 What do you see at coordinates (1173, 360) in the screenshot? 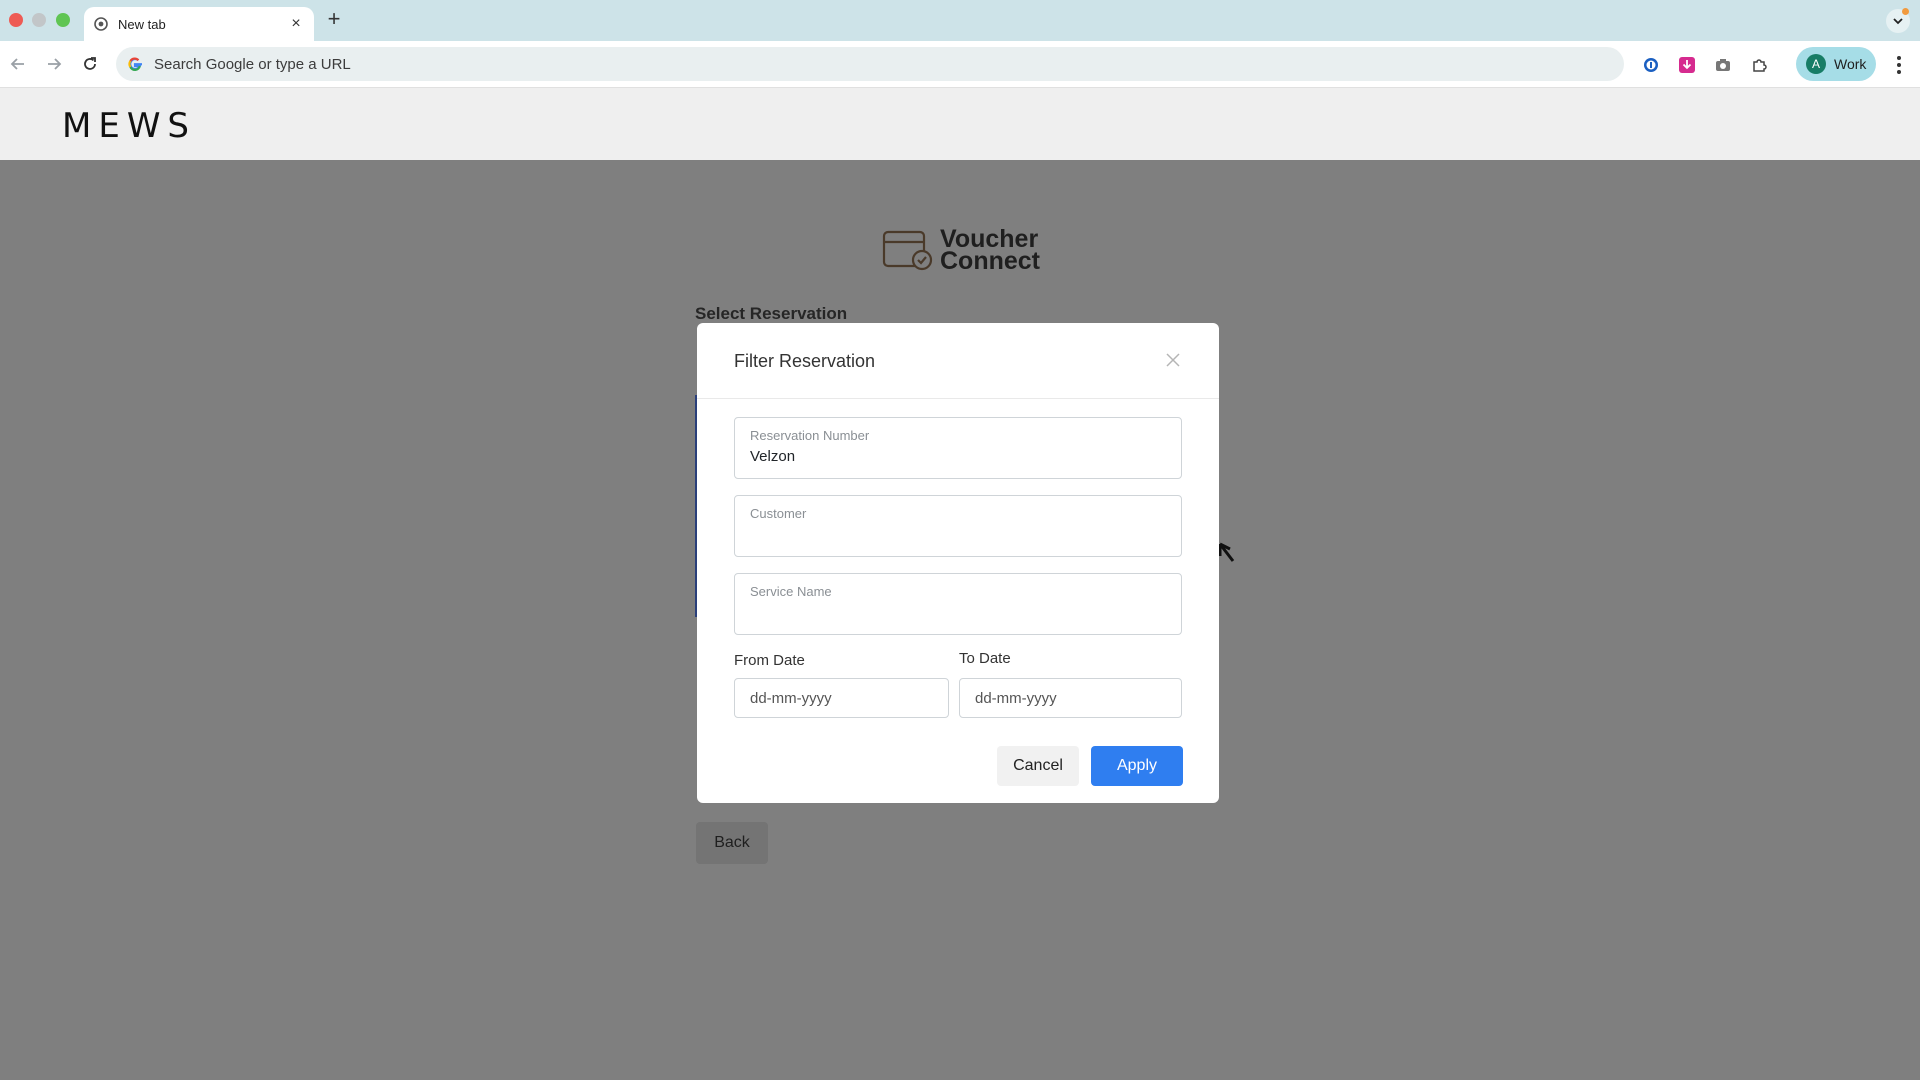
I see `close-icon` at bounding box center [1173, 360].